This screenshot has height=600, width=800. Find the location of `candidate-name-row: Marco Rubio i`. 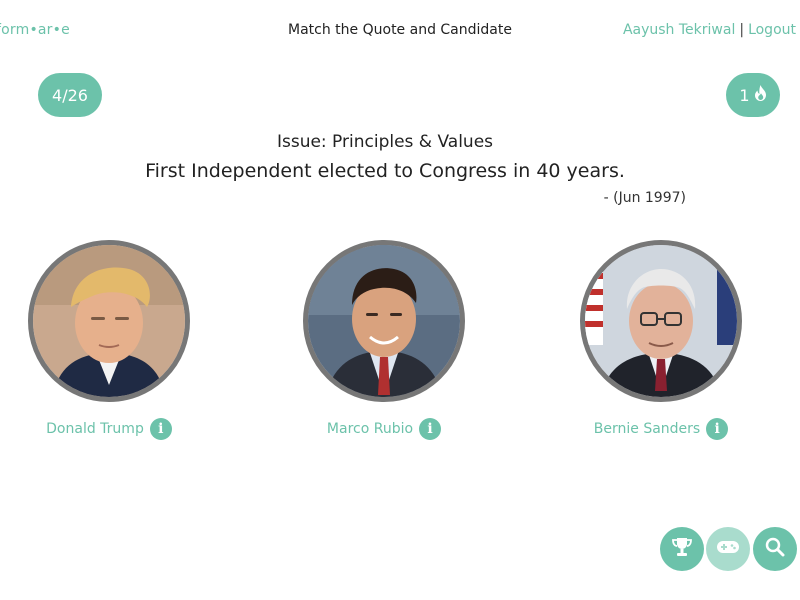

candidate-name-row: Marco Rubio i is located at coordinates (384, 429).